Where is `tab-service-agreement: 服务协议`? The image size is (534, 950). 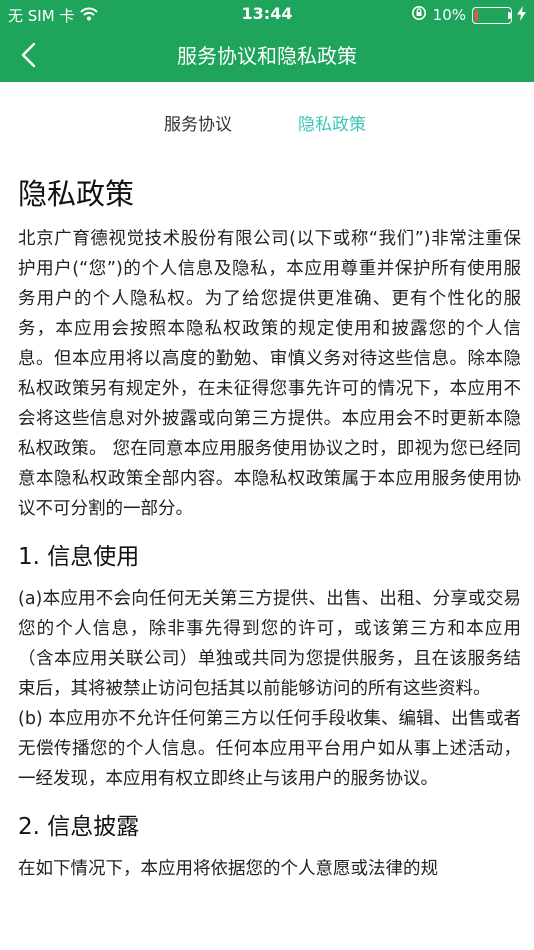
tab-service-agreement: 服务协议 is located at coordinates (198, 122).